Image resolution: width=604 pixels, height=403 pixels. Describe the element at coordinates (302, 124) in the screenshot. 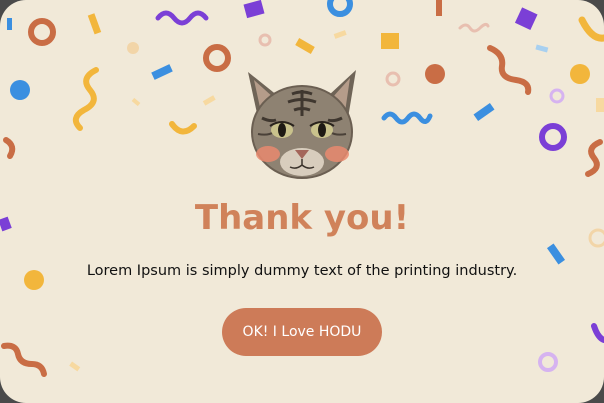

I see `cat-face-image` at that location.